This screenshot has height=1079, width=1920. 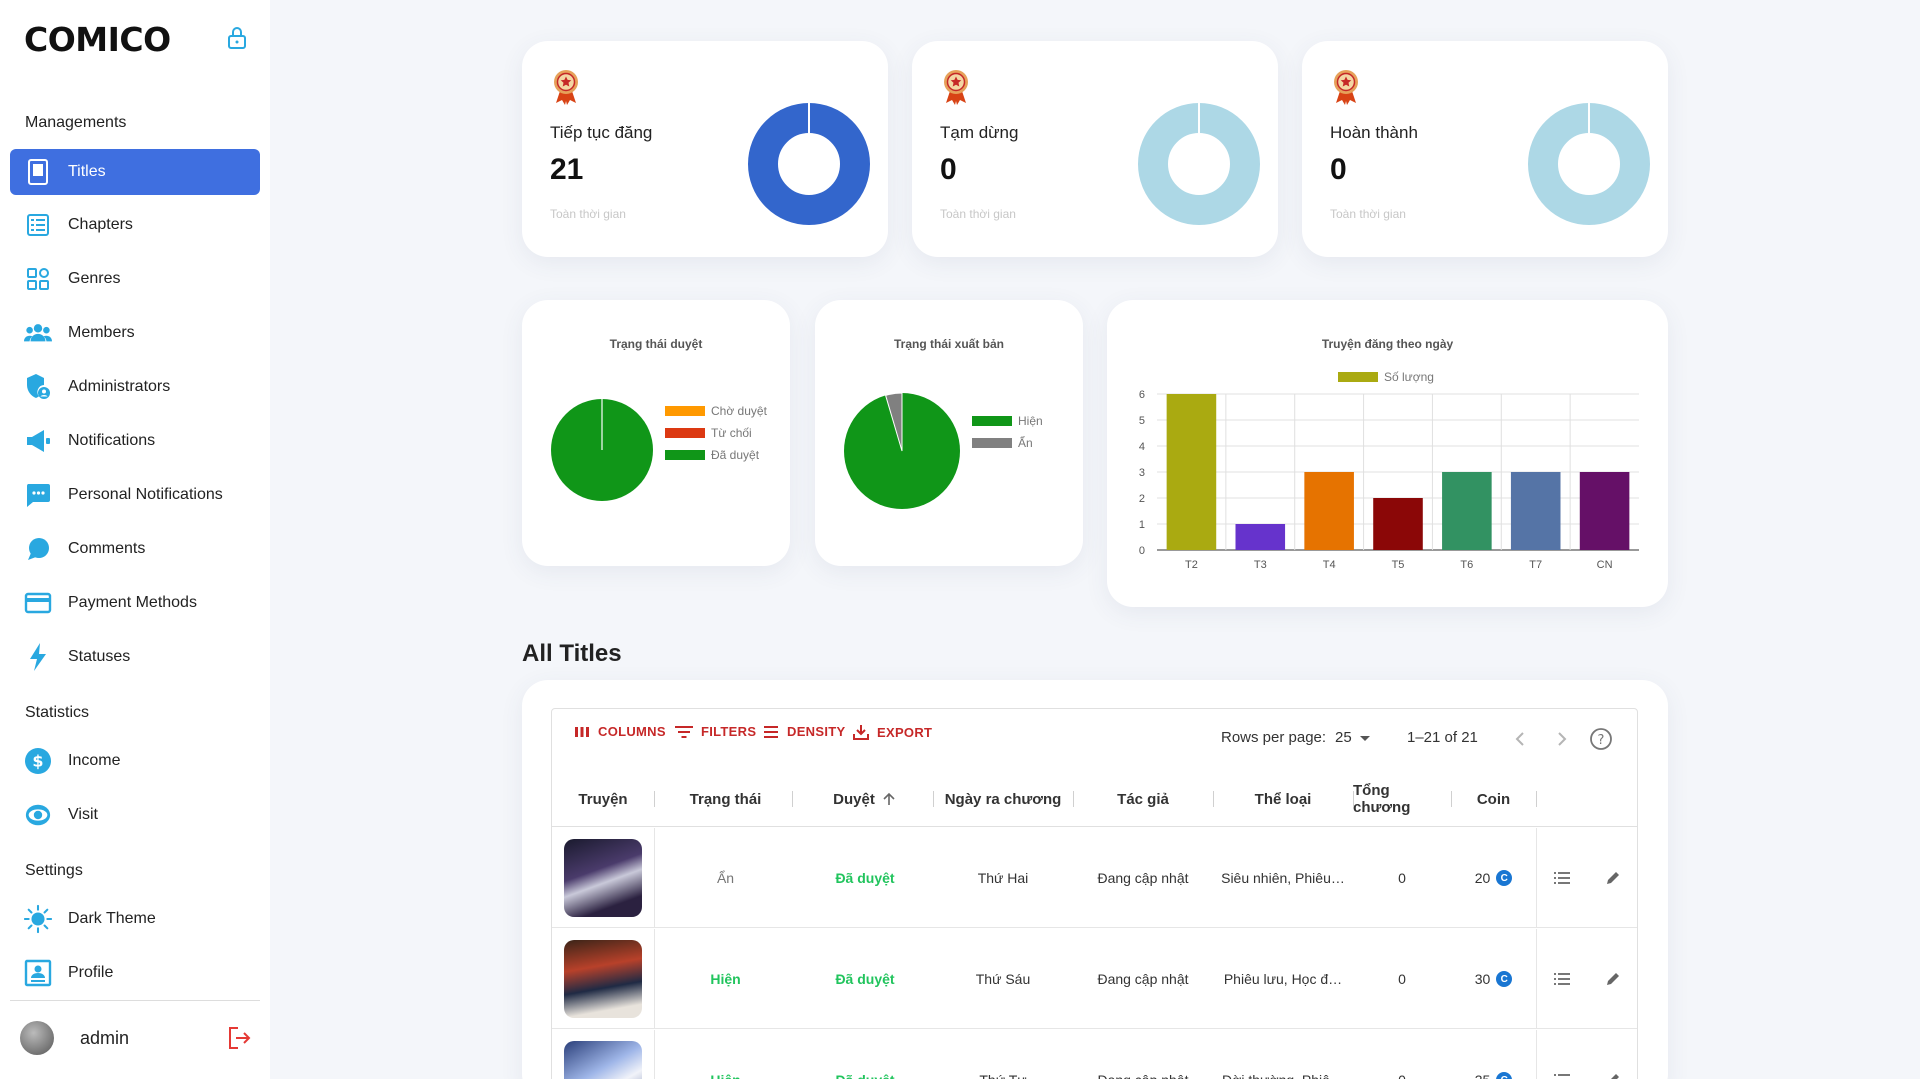 I want to click on sidebar-item-statuses: Statuses, so click(x=135, y=657).